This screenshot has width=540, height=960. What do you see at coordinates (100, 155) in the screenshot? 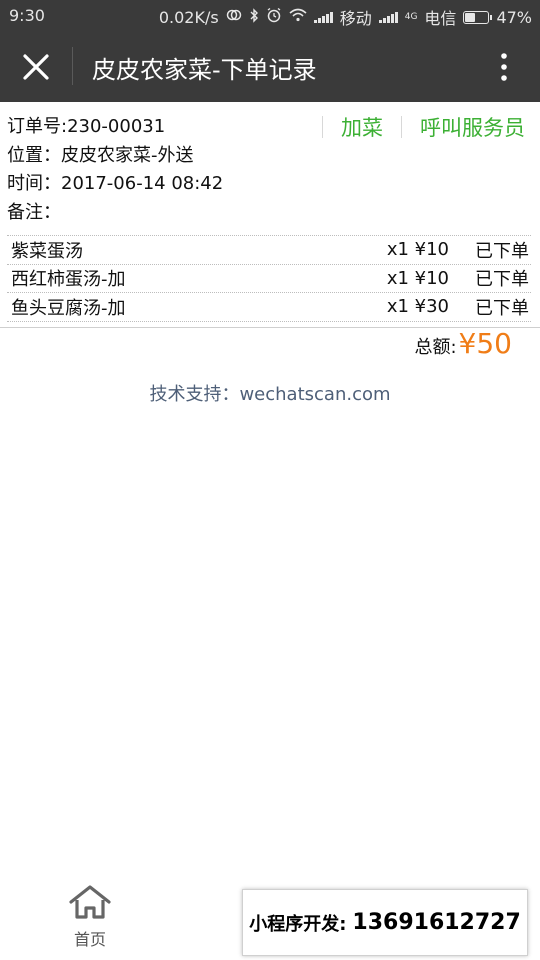
I see `order-location: 位置：皮皮农家菜-外送` at bounding box center [100, 155].